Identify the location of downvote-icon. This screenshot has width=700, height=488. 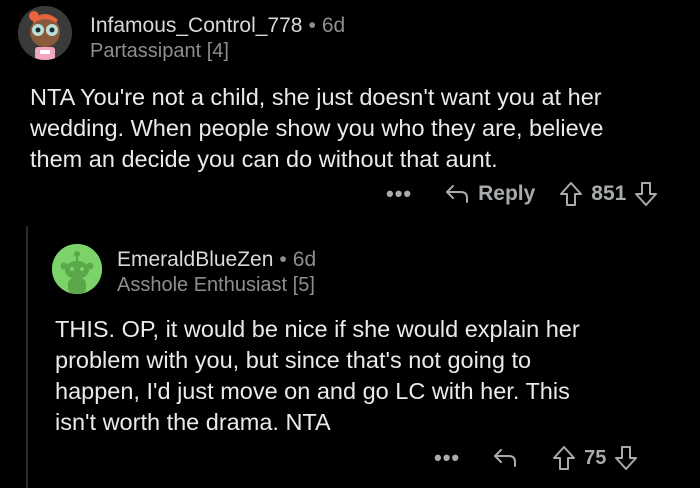
(626, 458).